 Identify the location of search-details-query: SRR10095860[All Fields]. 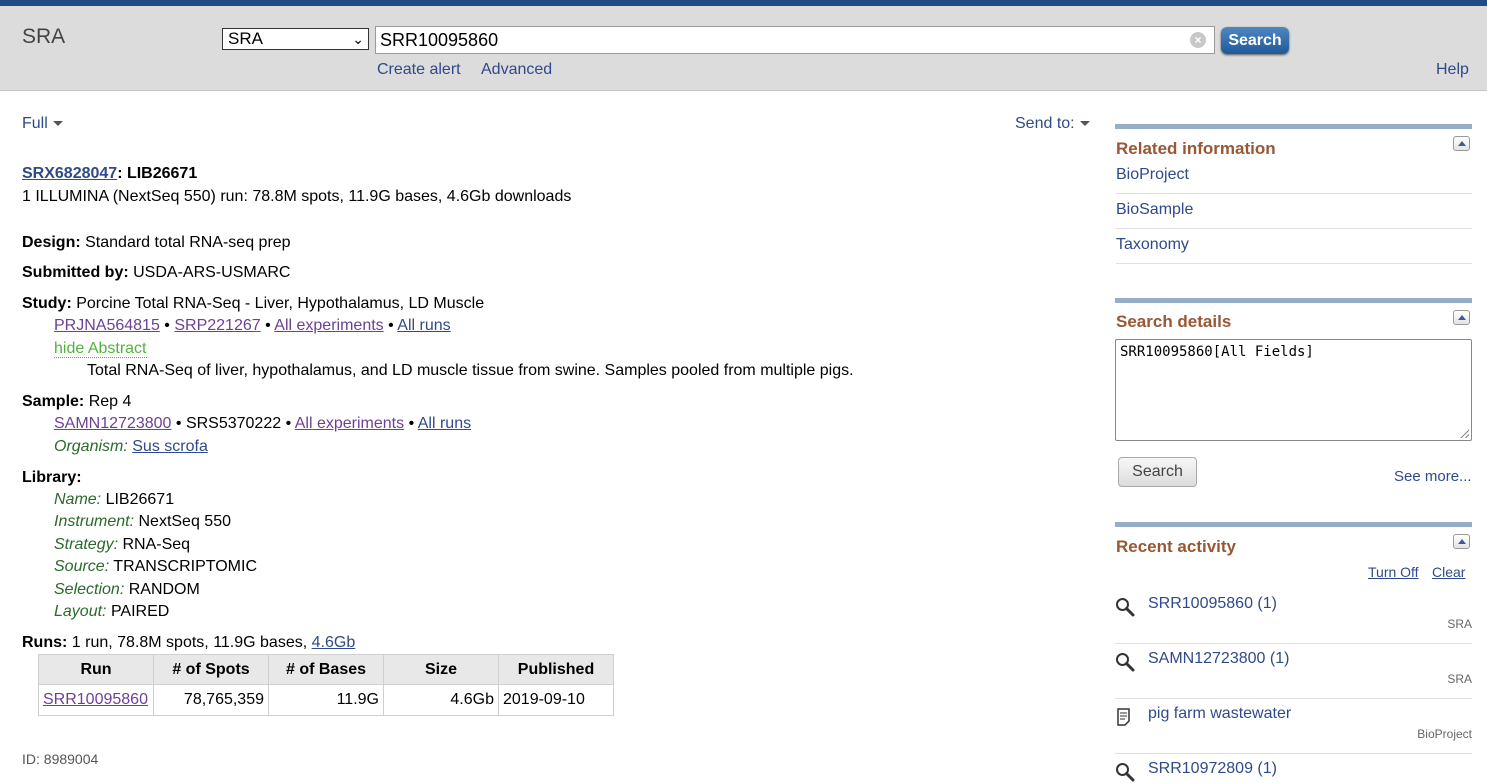
(1217, 352).